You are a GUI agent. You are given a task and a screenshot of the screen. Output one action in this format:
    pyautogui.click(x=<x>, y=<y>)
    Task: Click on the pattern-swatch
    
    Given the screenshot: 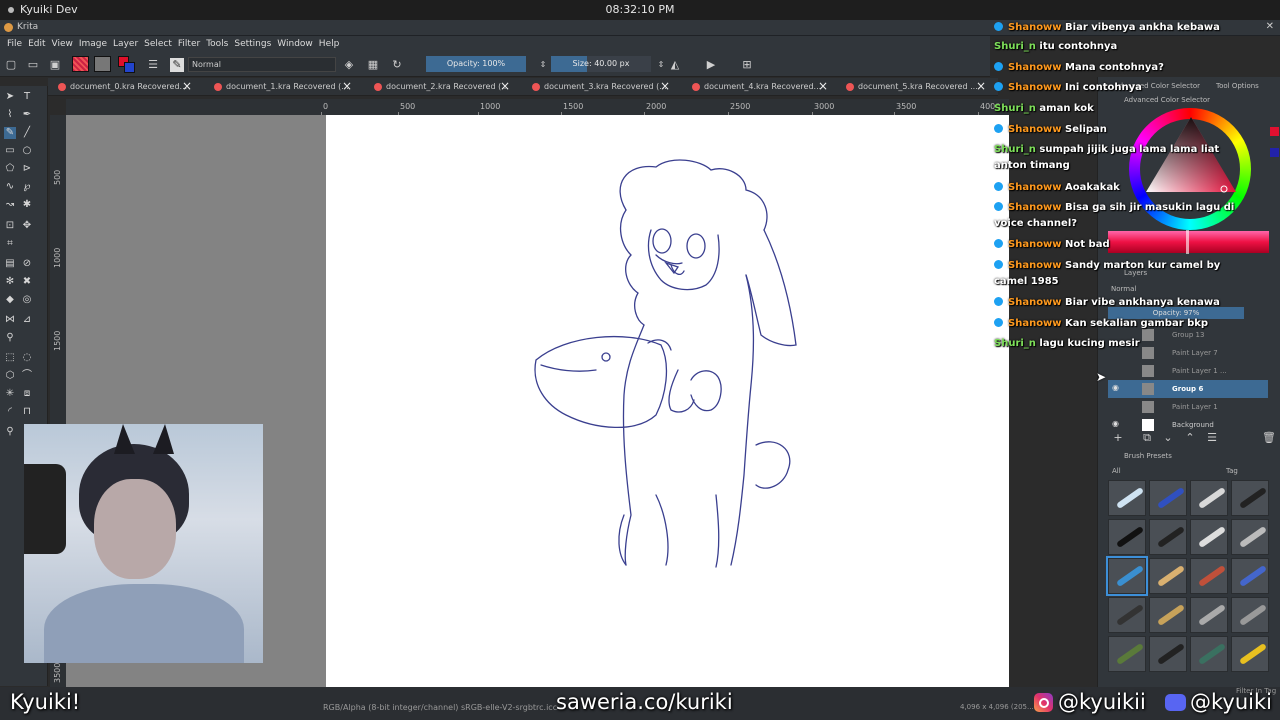 What is the action you would take?
    pyautogui.click(x=102, y=64)
    